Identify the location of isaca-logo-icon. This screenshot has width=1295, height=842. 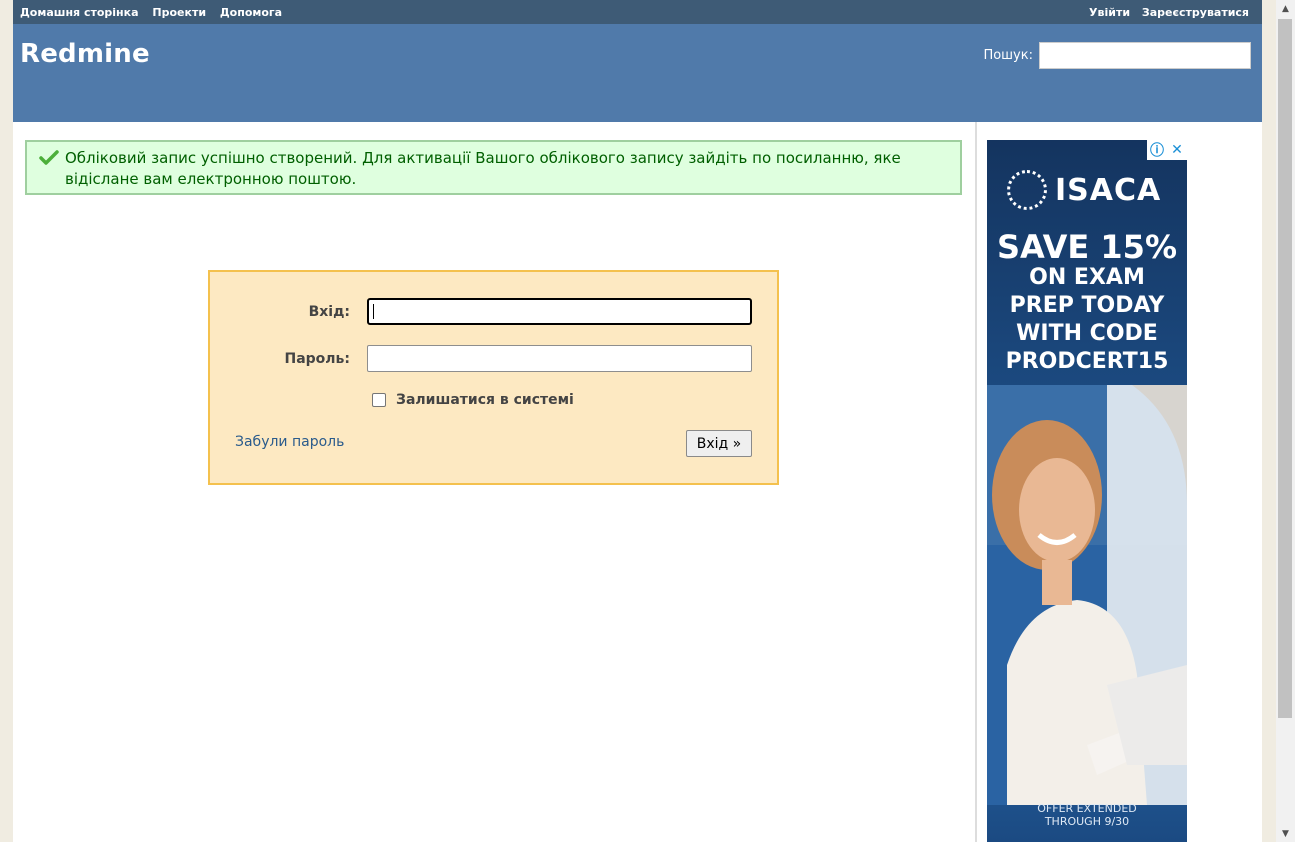
(1027, 190).